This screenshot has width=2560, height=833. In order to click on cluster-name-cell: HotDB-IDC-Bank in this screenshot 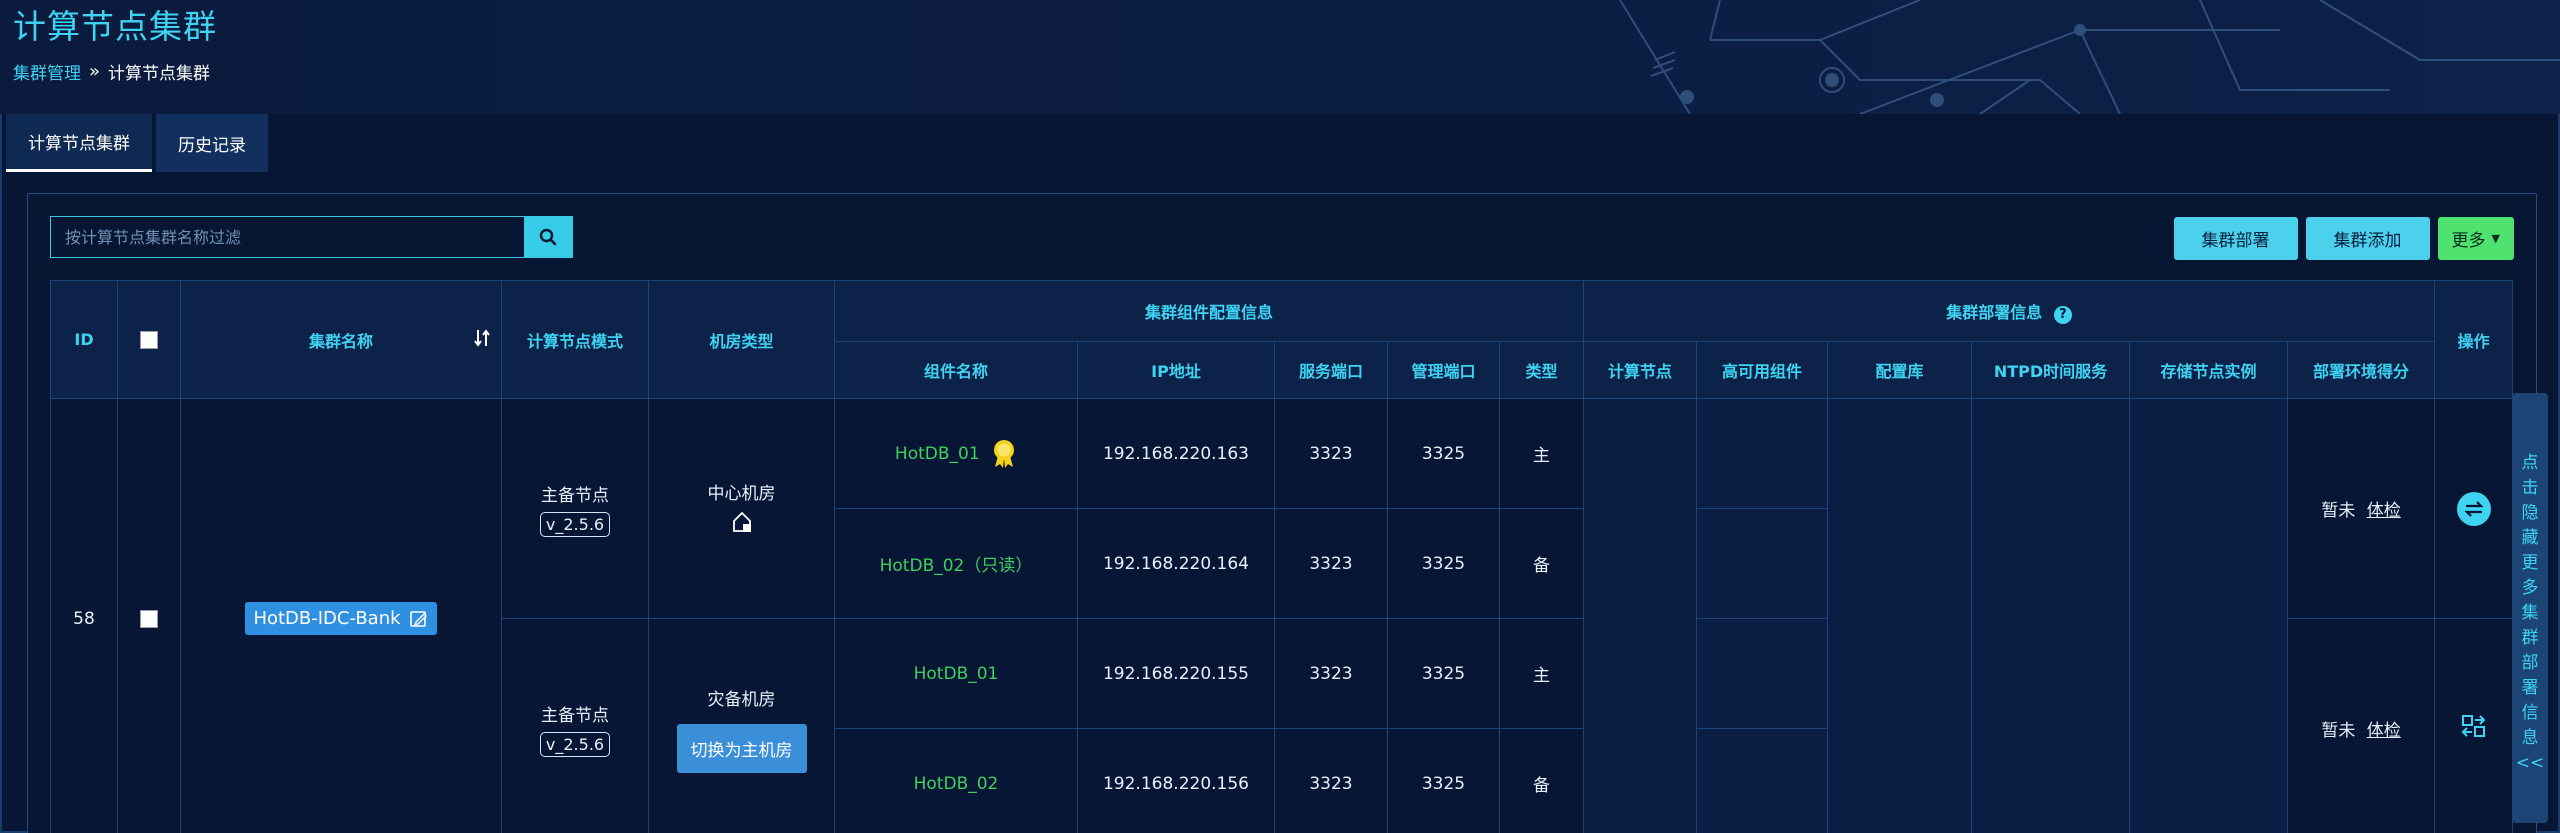, I will do `click(341, 615)`.